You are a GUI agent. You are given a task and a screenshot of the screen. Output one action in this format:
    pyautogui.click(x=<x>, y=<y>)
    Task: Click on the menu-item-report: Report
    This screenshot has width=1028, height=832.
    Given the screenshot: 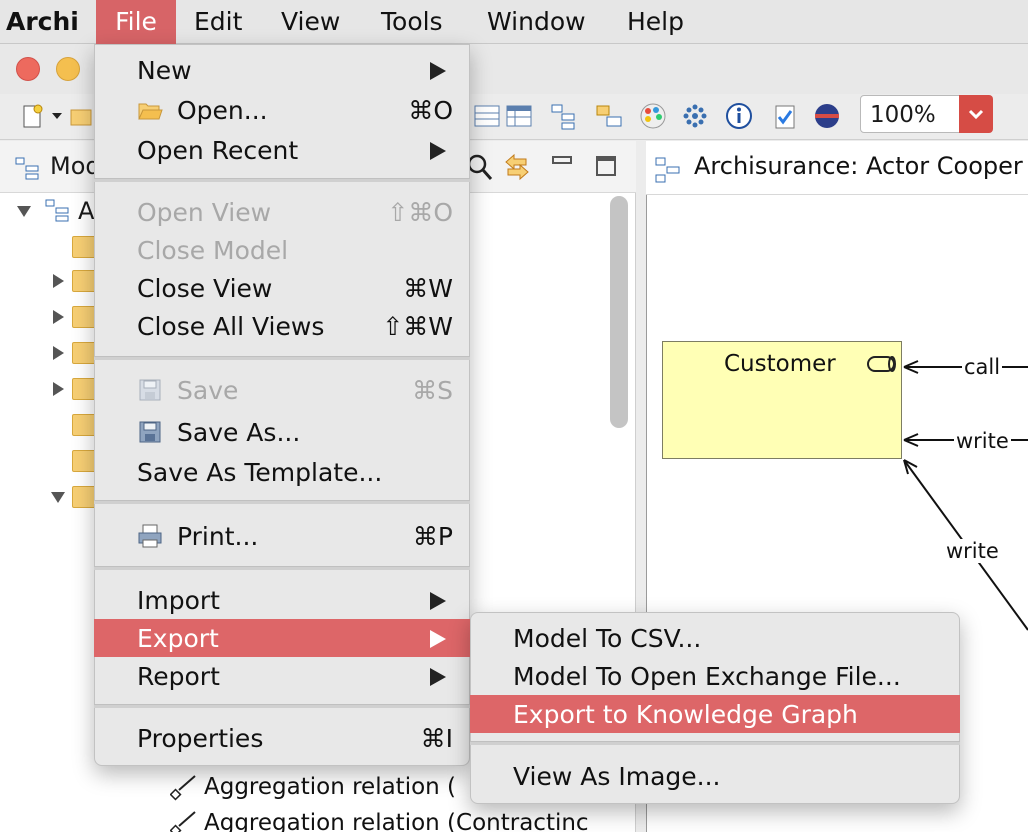 What is the action you would take?
    pyautogui.click(x=282, y=676)
    